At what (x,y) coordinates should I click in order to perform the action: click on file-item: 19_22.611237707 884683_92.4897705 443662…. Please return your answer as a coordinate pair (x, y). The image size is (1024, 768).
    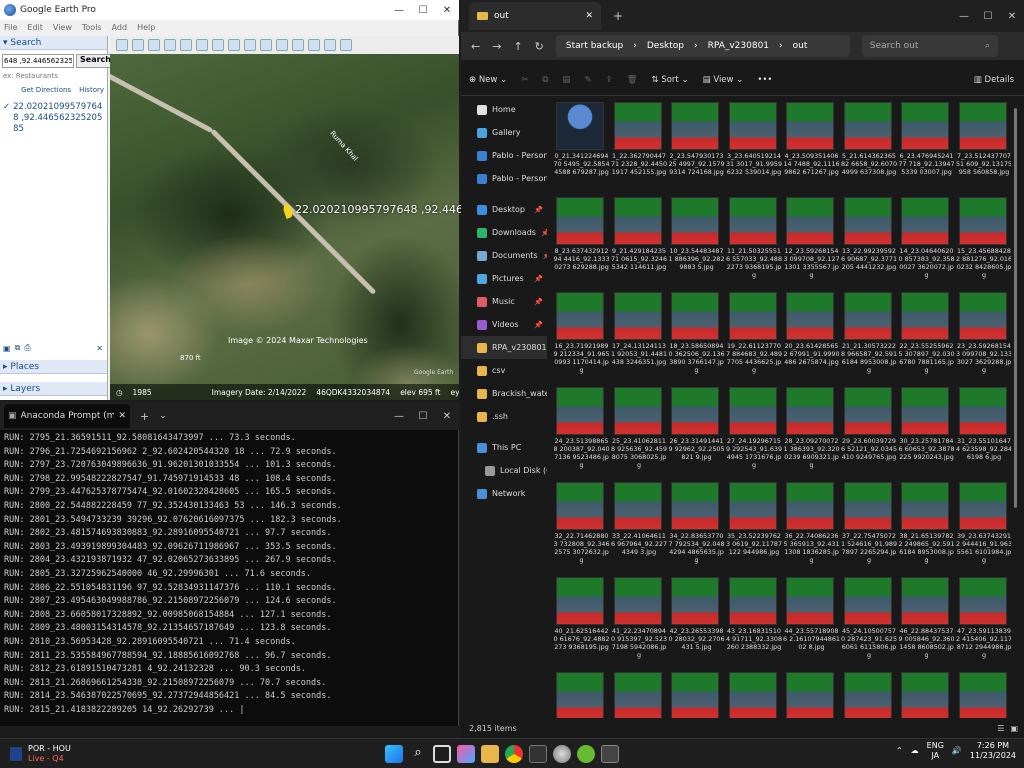
    Looking at the image, I should click on (754, 335).